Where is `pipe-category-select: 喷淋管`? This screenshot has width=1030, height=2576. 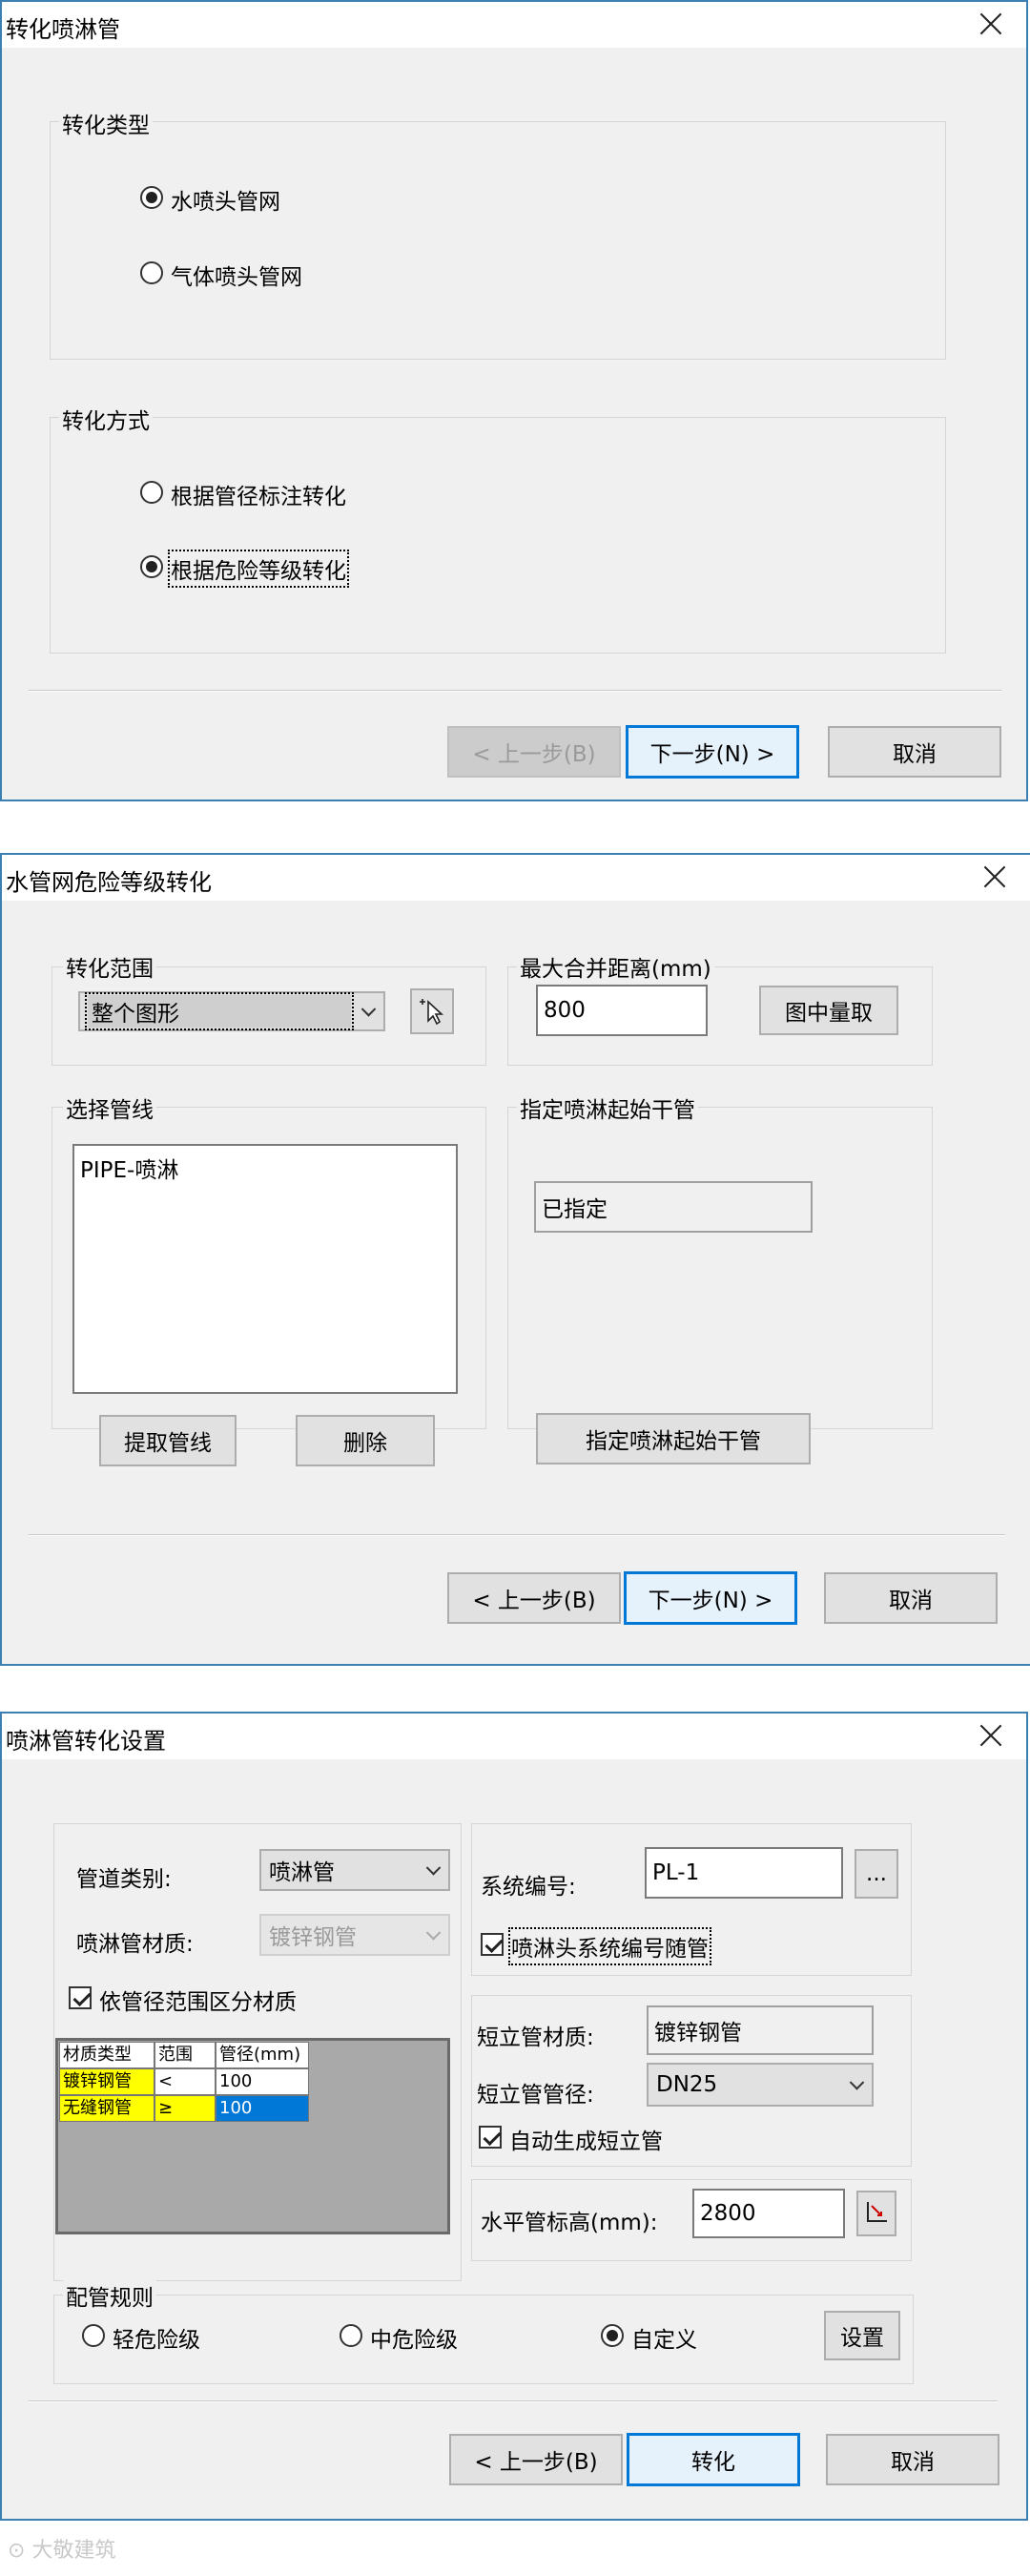
pipe-category-select: 喷淋管 is located at coordinates (354, 1870).